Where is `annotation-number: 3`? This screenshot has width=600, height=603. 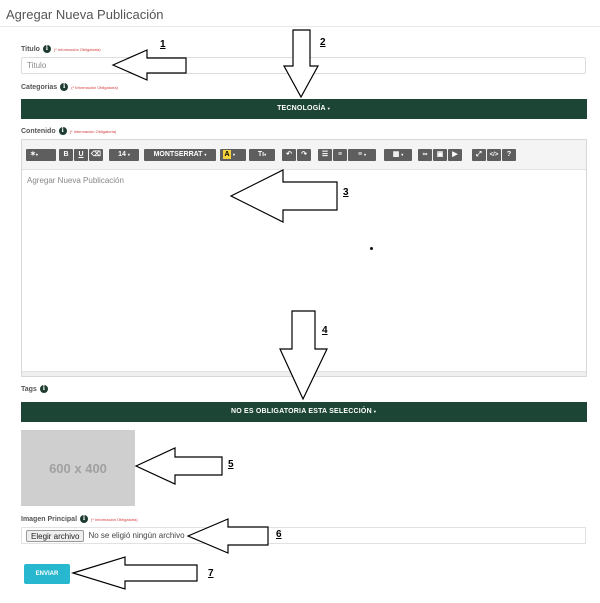 annotation-number: 3 is located at coordinates (346, 192).